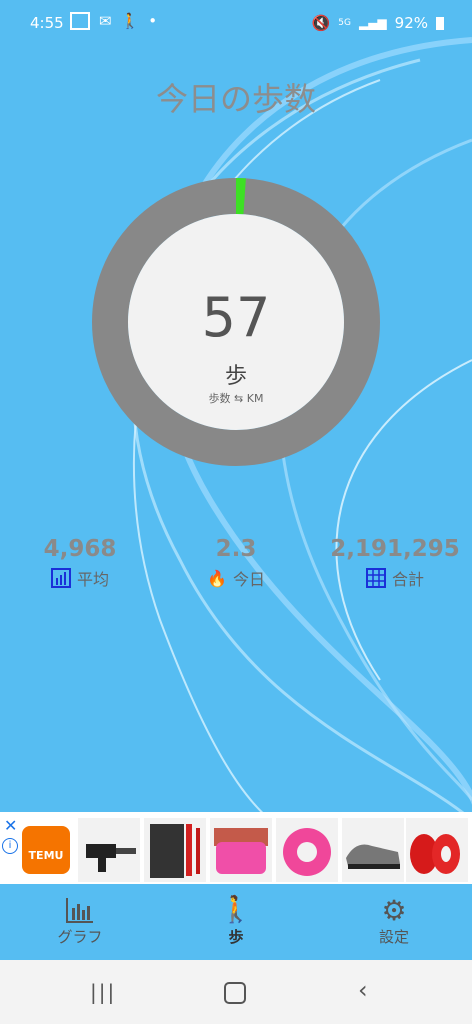  Describe the element at coordinates (105, 21) in the screenshot. I see `mail-icon: ✉` at that location.